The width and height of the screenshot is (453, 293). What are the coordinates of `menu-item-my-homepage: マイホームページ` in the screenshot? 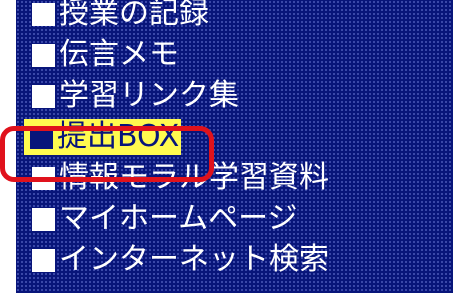 It's located at (165, 219).